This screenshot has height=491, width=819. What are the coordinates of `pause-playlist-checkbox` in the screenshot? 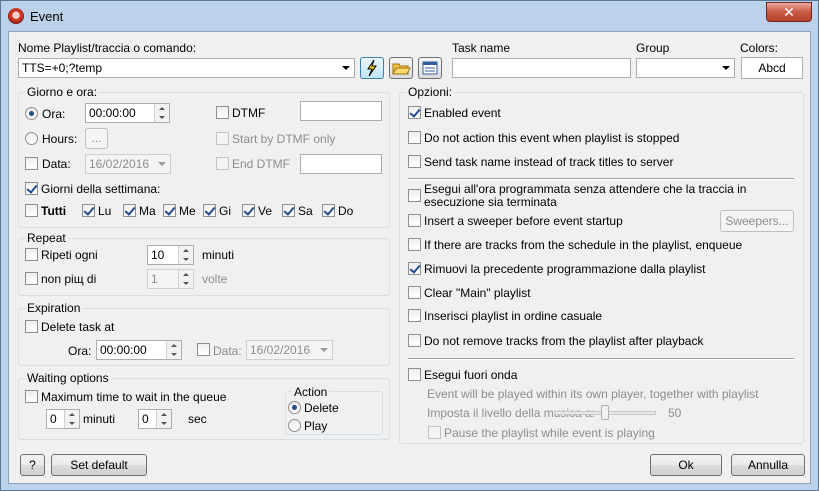 It's located at (434, 432).